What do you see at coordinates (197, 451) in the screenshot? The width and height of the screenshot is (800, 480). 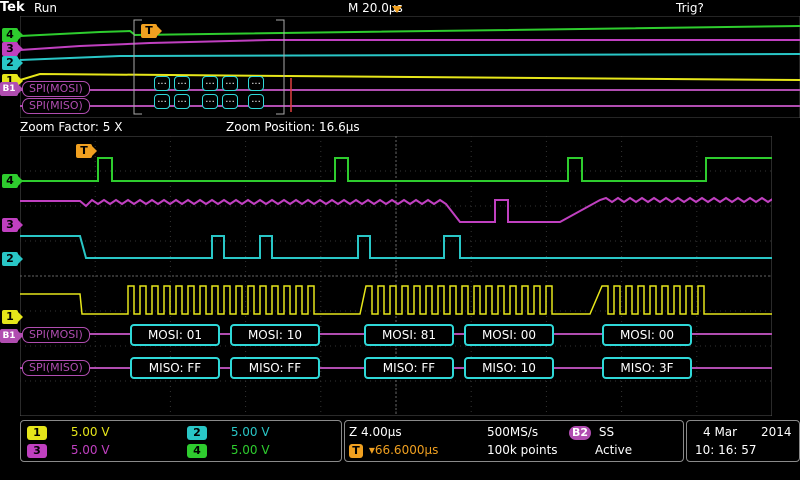 I see `ch4-number: 4` at bounding box center [197, 451].